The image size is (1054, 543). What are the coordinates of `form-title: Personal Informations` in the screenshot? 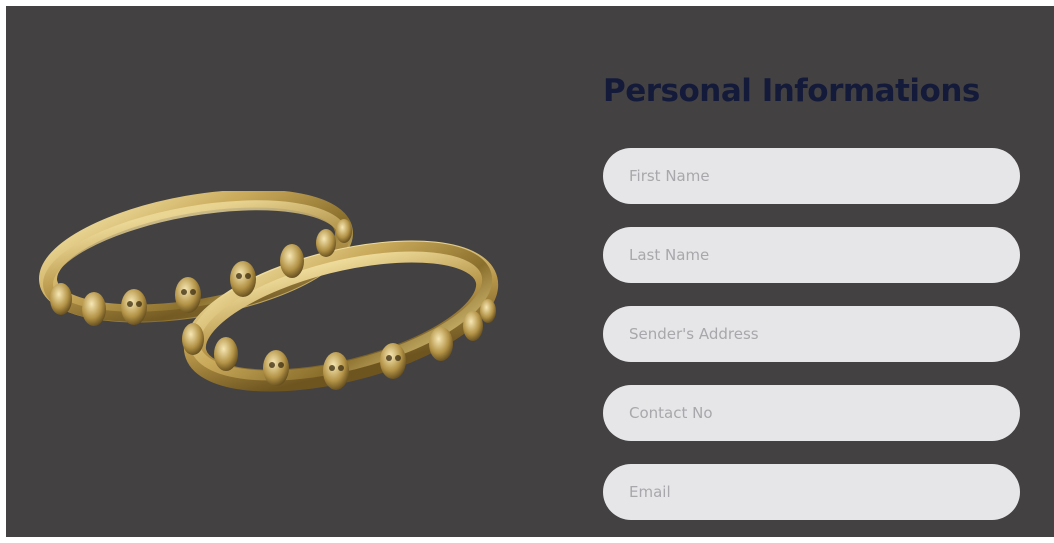 It's located at (791, 91).